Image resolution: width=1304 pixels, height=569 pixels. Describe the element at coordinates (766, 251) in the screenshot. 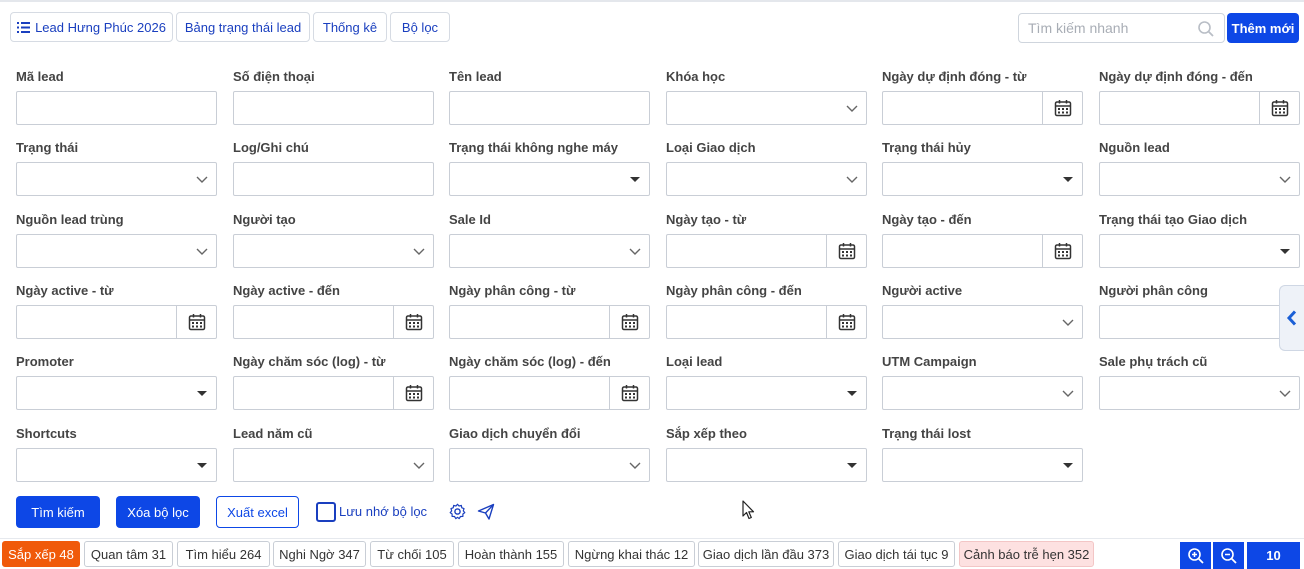

I see `created-from-input` at that location.